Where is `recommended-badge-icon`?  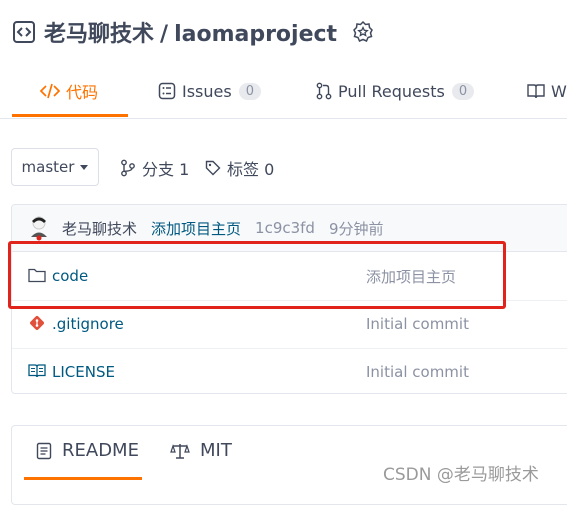
recommended-badge-icon is located at coordinates (363, 32).